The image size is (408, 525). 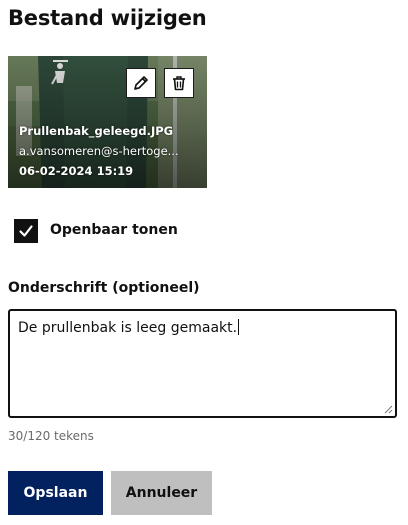 I want to click on delete-file-button, so click(x=179, y=83).